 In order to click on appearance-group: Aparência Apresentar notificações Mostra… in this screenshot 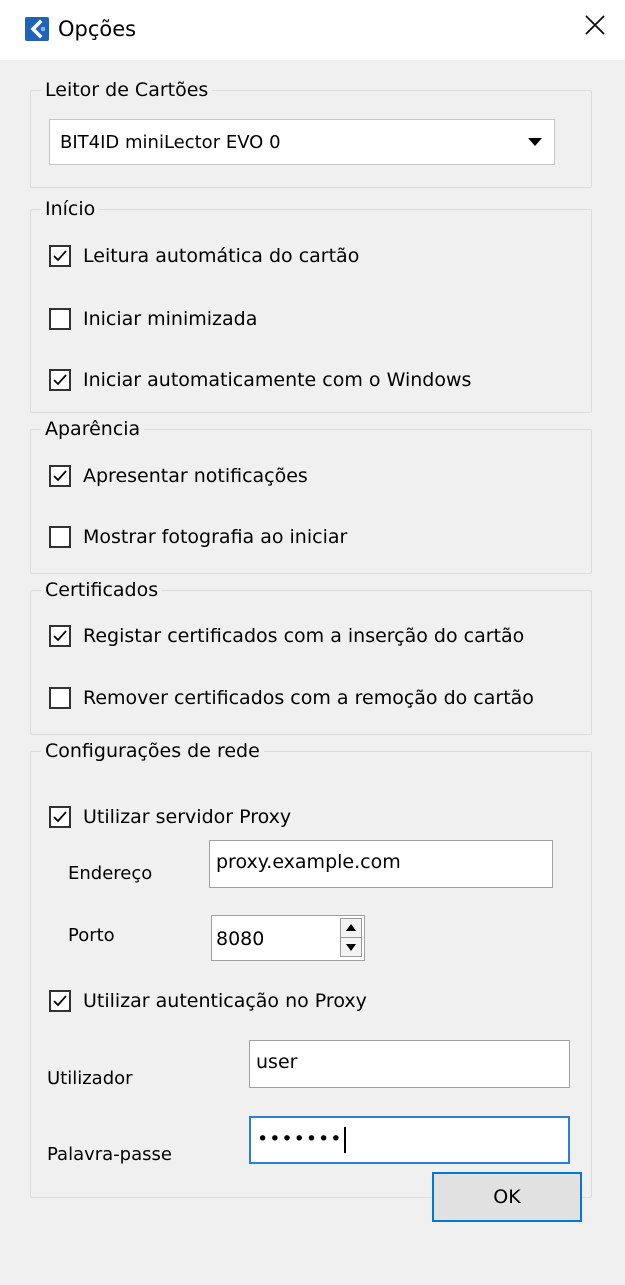, I will do `click(311, 495)`.